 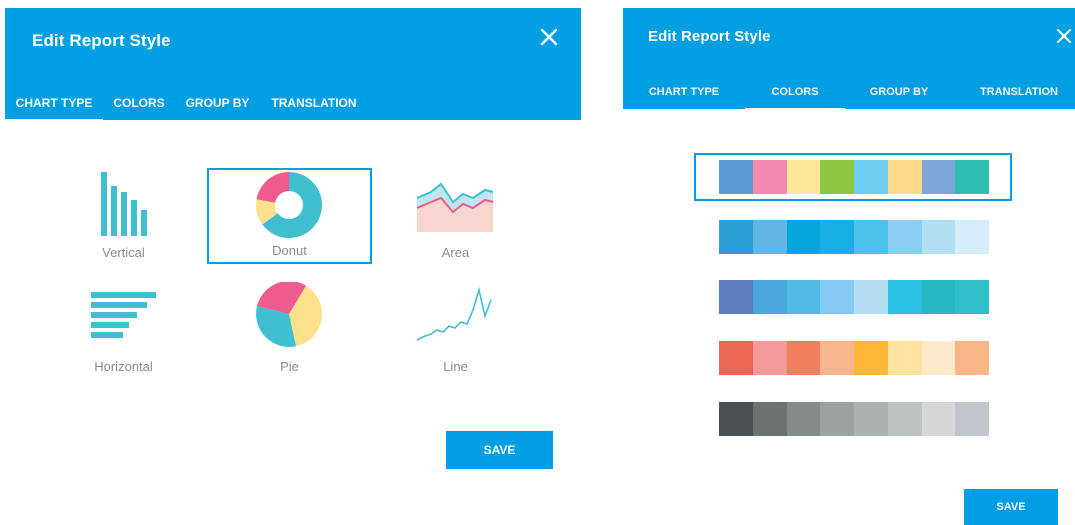 What do you see at coordinates (289, 366) in the screenshot?
I see `chart-type-label: Pie` at bounding box center [289, 366].